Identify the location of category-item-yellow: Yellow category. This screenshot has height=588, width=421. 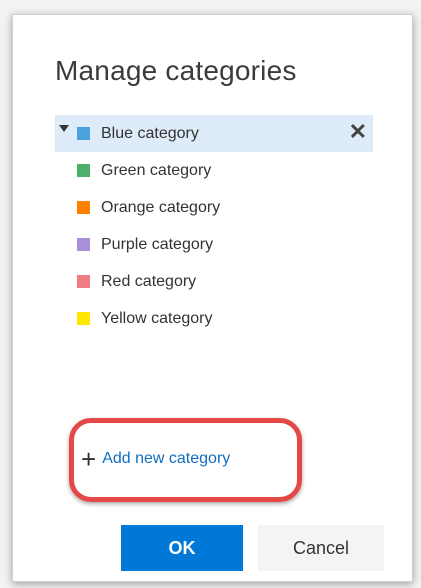
(214, 318).